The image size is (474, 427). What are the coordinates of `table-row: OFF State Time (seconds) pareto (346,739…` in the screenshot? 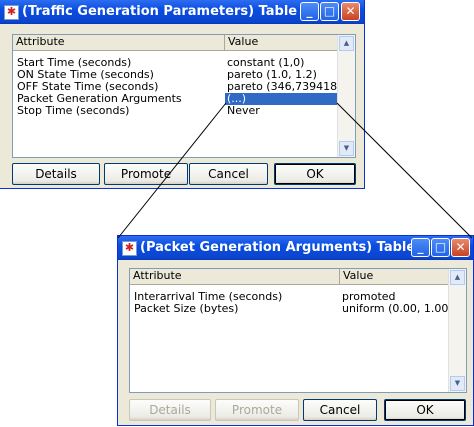 It's located at (176, 87).